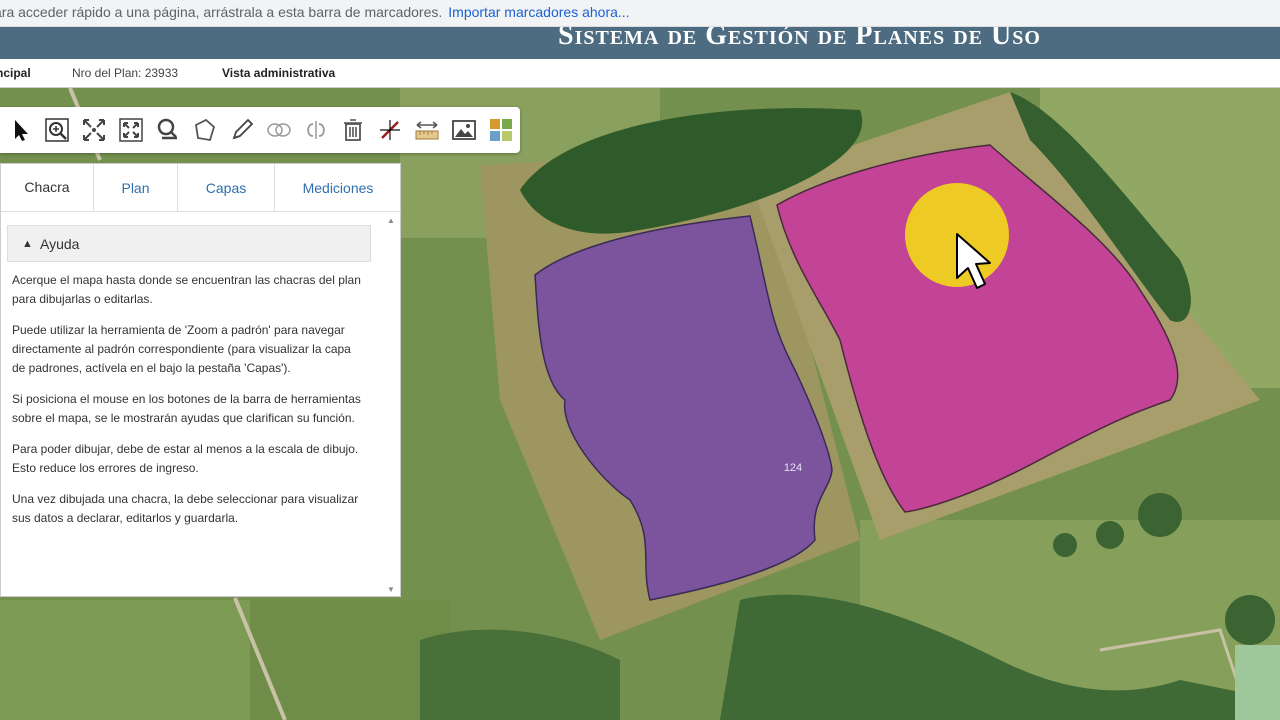  Describe the element at coordinates (391, 589) in the screenshot. I see `scroll-down-icon: ▼` at that location.